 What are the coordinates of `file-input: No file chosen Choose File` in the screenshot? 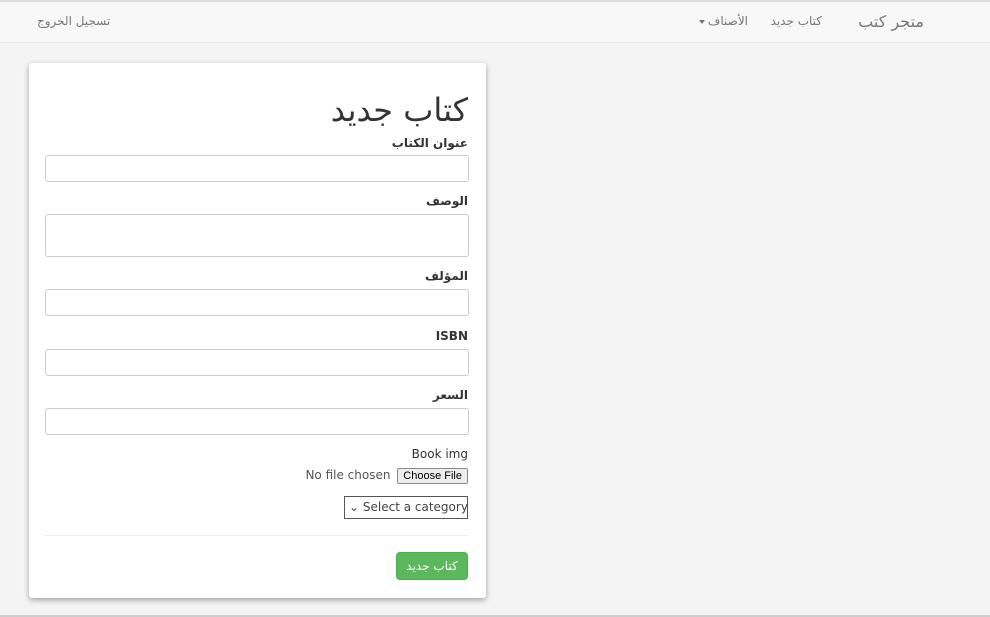 It's located at (386, 476).